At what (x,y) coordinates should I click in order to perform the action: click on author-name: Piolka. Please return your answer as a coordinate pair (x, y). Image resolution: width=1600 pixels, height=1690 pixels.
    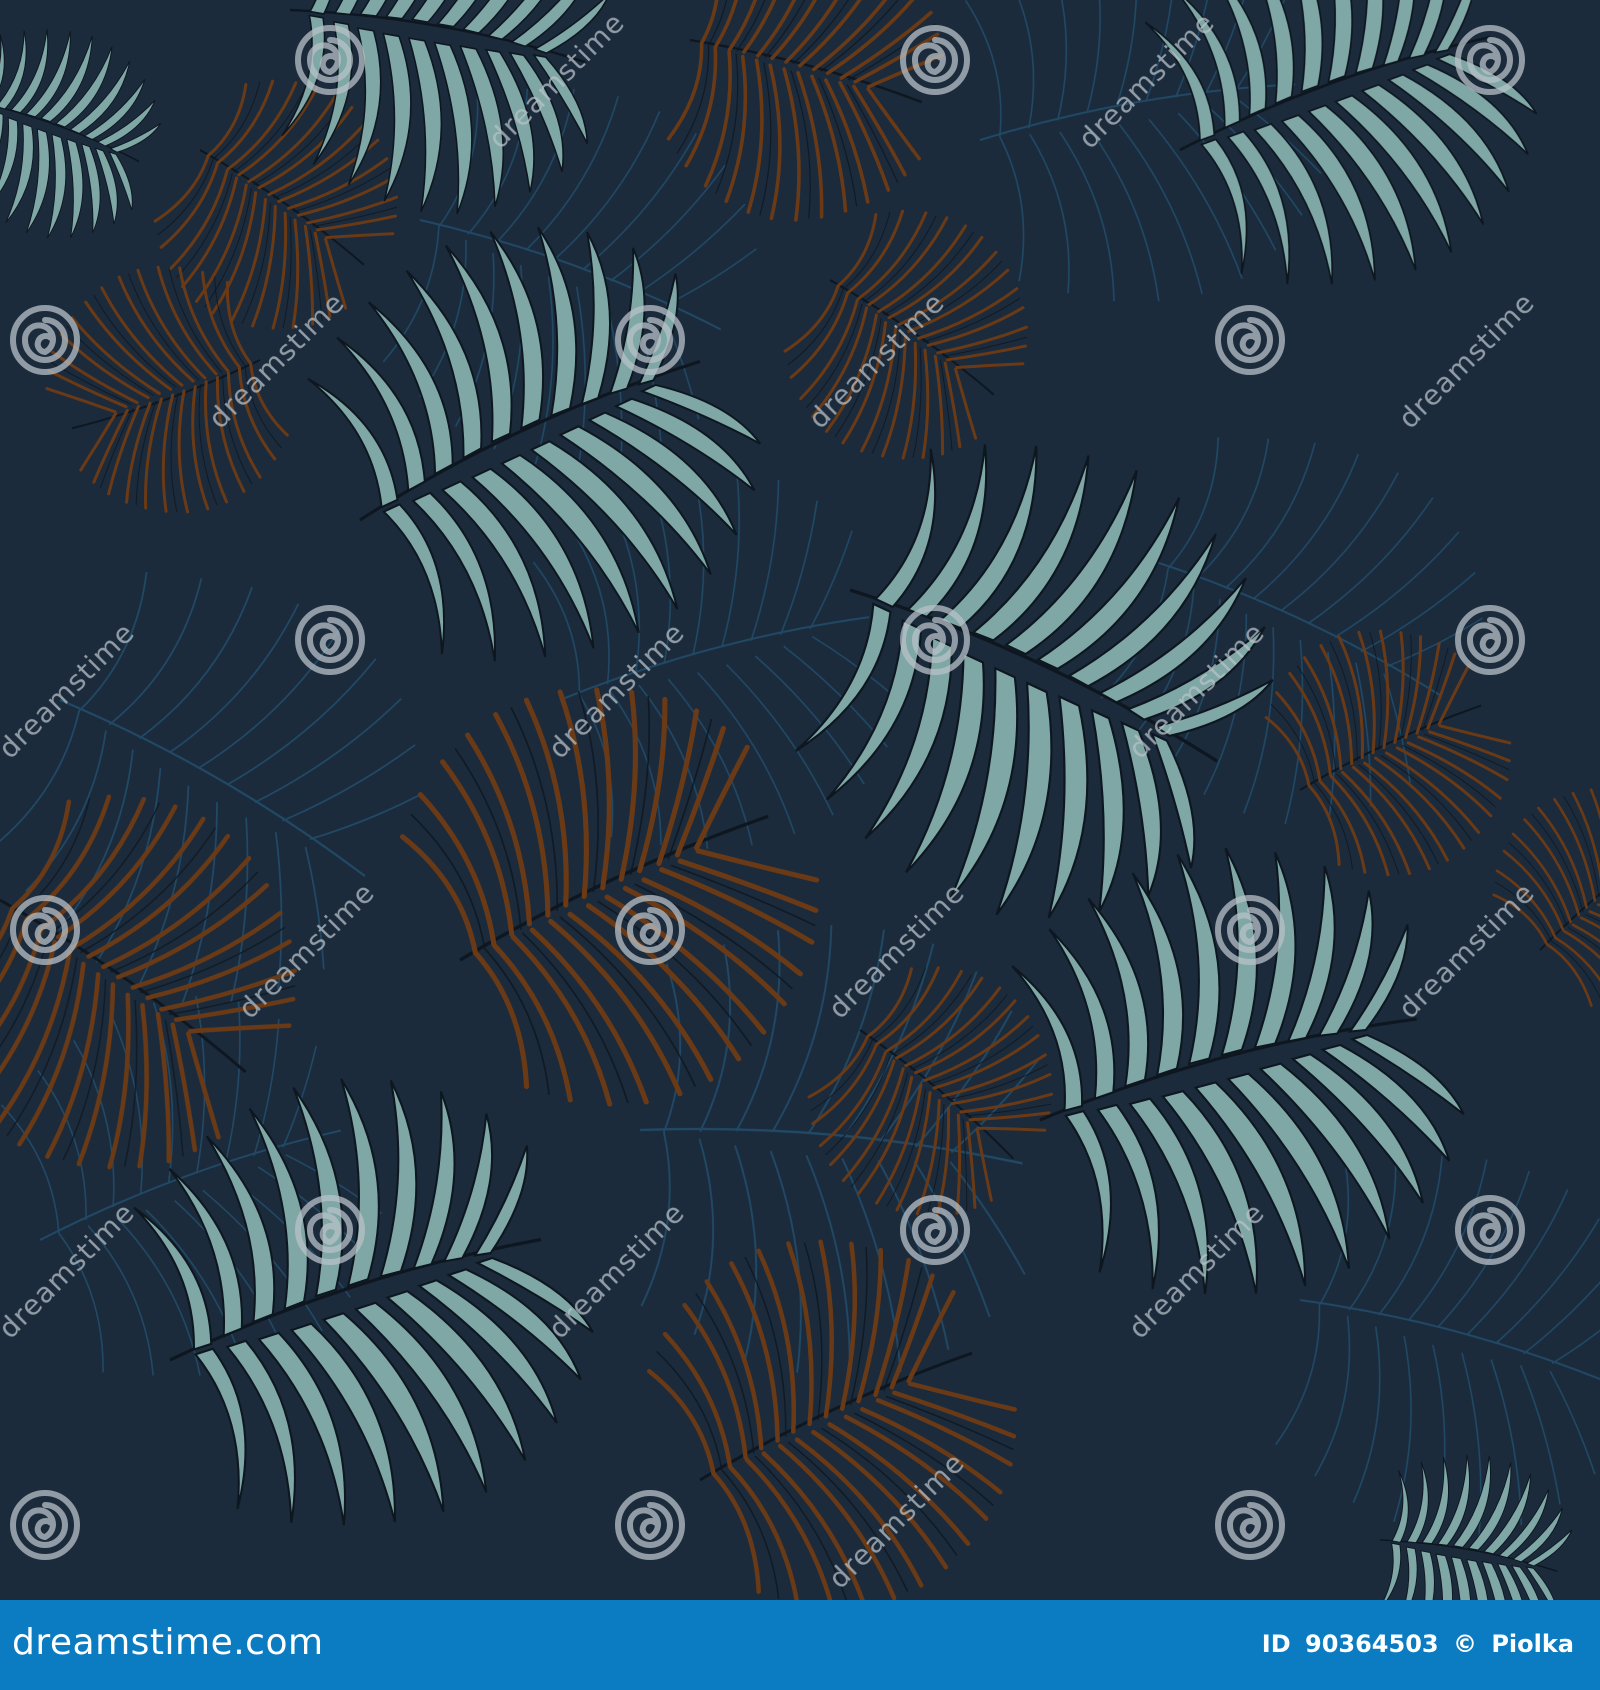
    Looking at the image, I should click on (1532, 1644).